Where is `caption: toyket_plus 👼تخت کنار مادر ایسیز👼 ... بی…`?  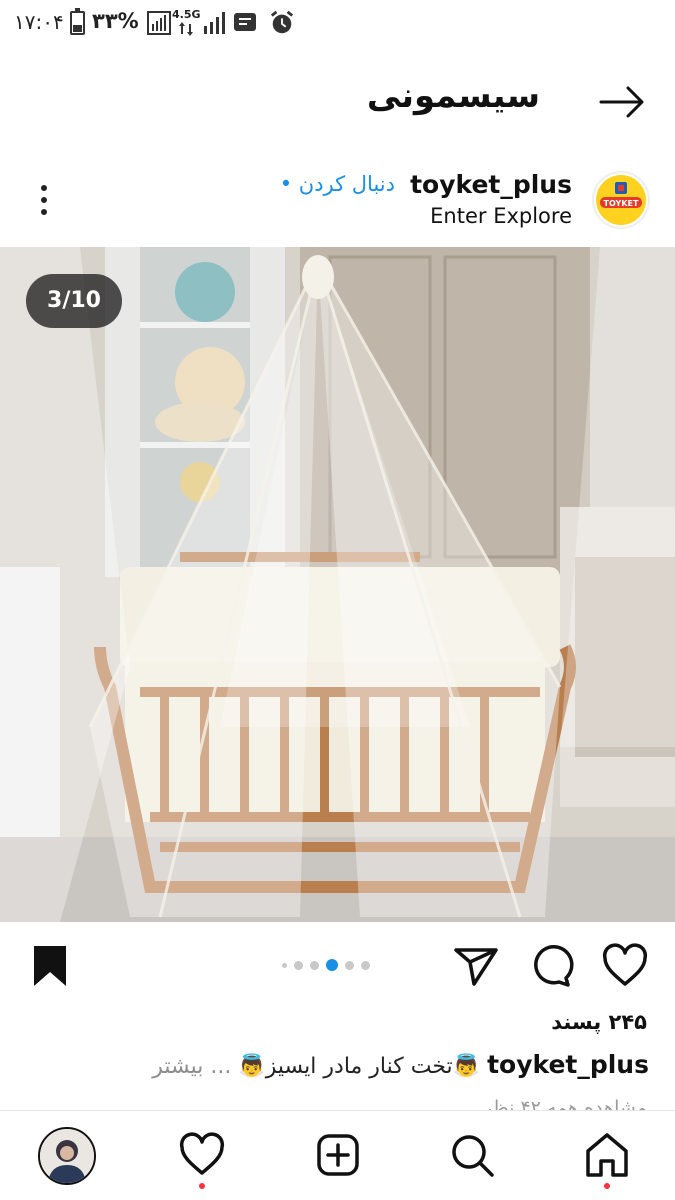 caption: toyket_plus 👼تخت کنار مادر ایسیز👼 ... بی… is located at coordinates (329, 1064).